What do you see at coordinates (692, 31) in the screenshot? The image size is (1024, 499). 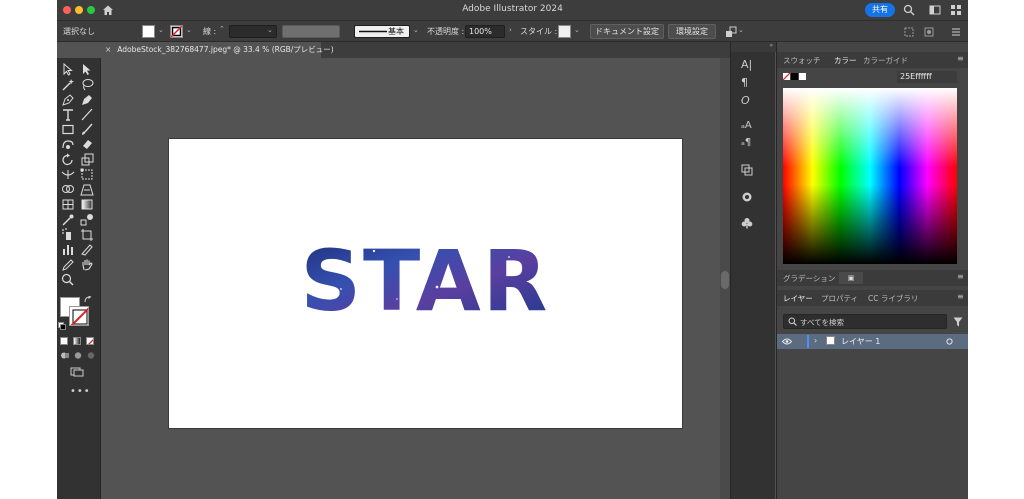 I see `preferences-button: 環境設定` at bounding box center [692, 31].